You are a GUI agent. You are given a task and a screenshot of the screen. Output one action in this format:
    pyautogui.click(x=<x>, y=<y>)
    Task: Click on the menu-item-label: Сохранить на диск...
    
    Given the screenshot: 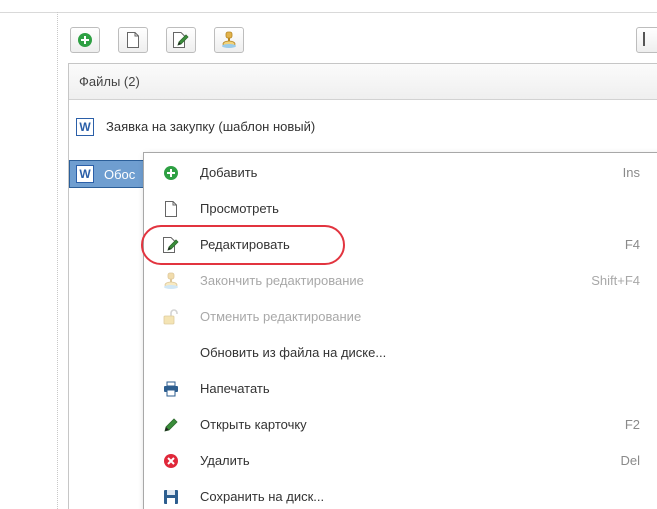 What is the action you would take?
    pyautogui.click(x=262, y=496)
    